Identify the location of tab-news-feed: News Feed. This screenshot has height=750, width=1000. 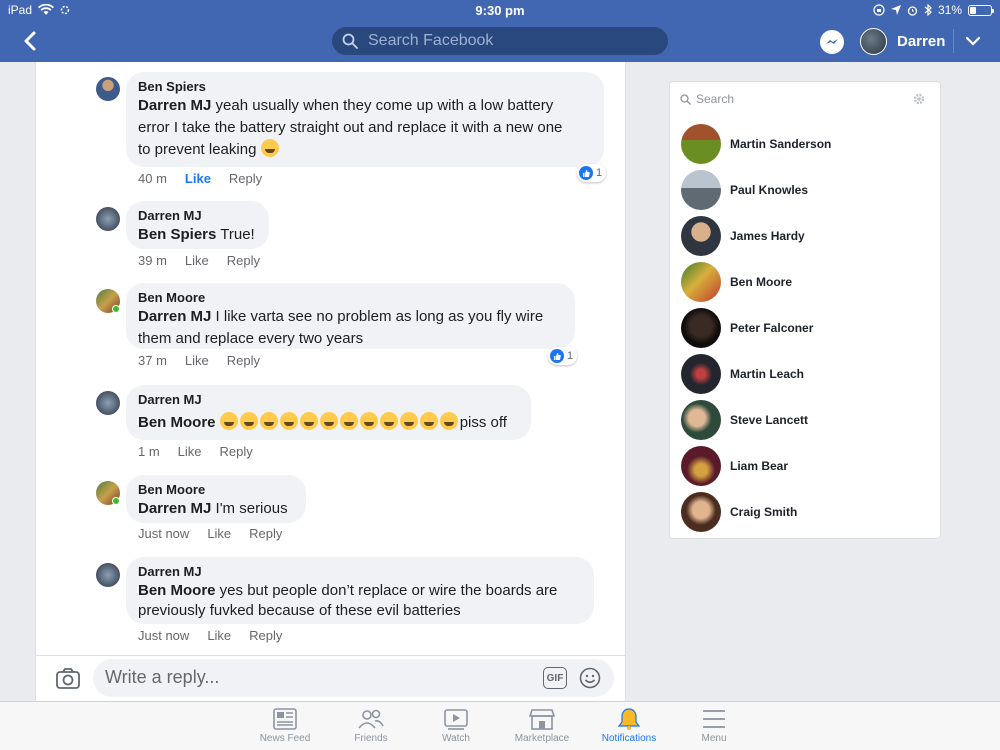
(285, 726).